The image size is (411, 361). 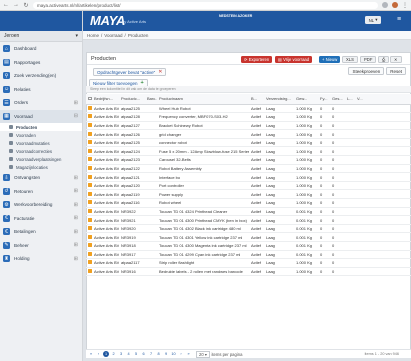 I want to click on forward-icon: →, so click(x=16, y=5).